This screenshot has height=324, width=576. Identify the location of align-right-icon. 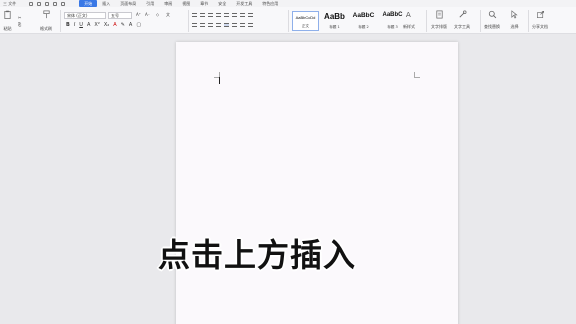
(210, 25).